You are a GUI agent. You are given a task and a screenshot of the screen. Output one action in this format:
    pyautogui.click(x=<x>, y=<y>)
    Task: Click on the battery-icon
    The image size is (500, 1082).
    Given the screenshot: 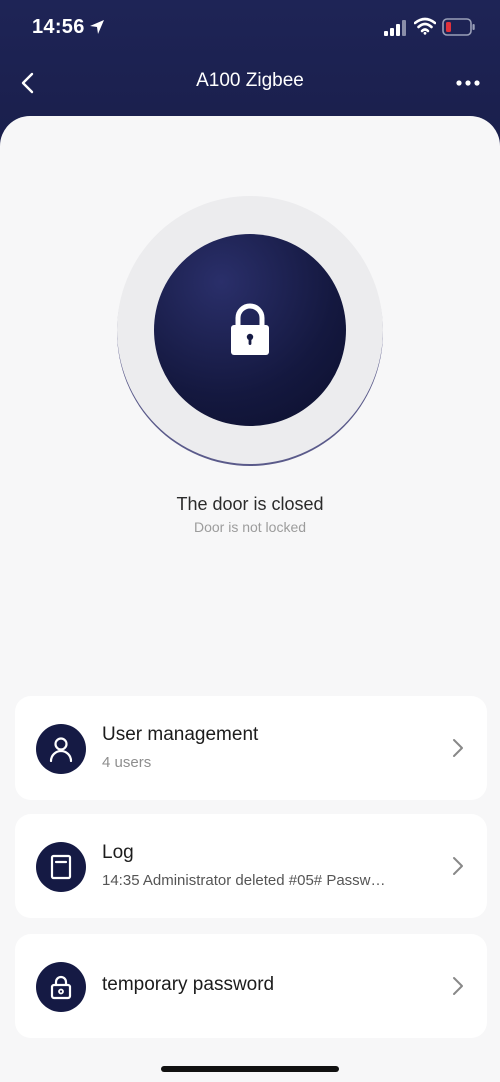 What is the action you would take?
    pyautogui.click(x=458, y=27)
    